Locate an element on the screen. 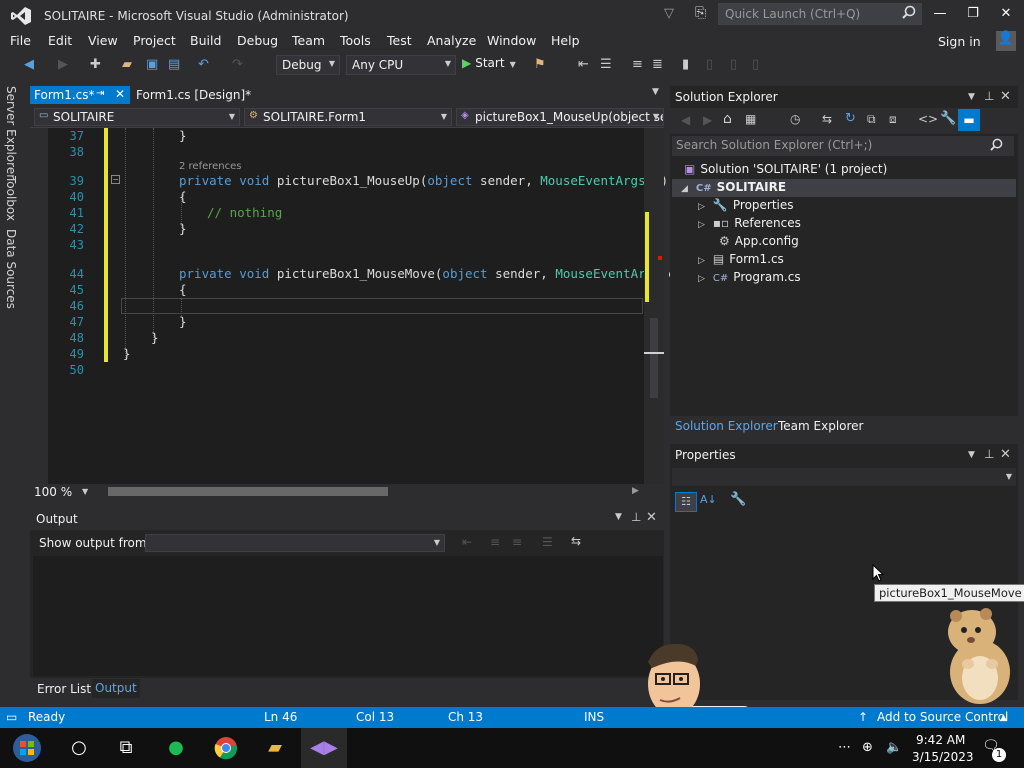 The image size is (1024, 768). tree-project-node: ◢ C# SOLITAIRE is located at coordinates (733, 187).